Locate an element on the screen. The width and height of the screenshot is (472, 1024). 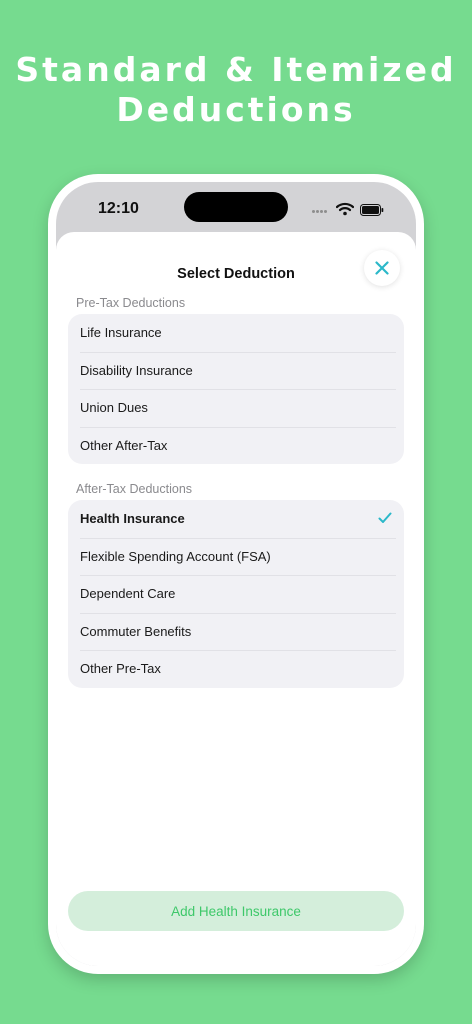
battery-icon is located at coordinates (372, 210).